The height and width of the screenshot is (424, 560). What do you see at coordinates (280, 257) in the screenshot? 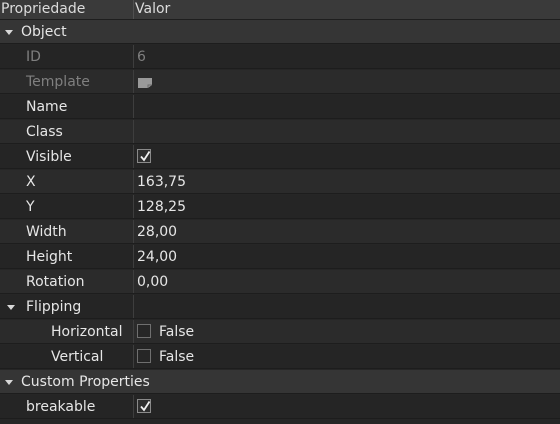
I see `property-row-height: Height 24,00` at bounding box center [280, 257].